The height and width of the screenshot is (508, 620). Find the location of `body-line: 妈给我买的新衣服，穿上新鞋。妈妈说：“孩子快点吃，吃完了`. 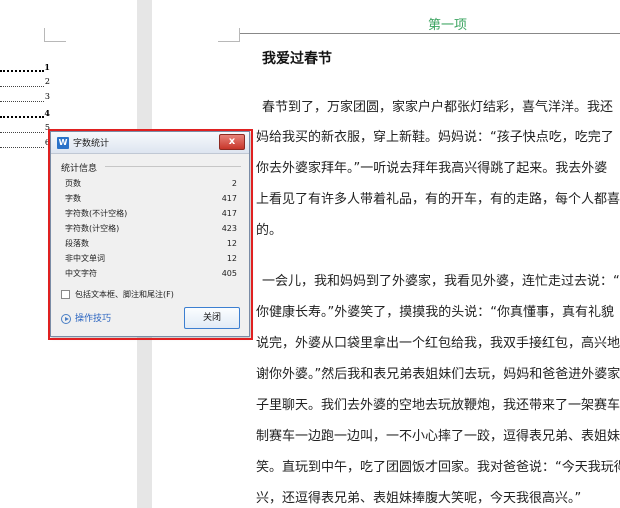

body-line: 妈给我买的新衣服，穿上新鞋。妈妈说：“孩子快点吃，吃完了 is located at coordinates (435, 137).